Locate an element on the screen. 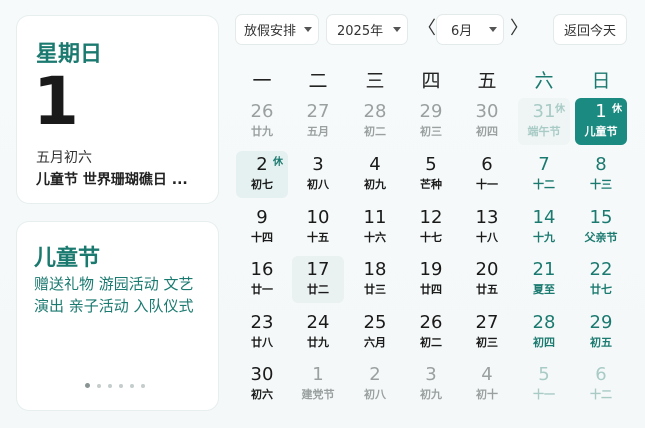 The height and width of the screenshot is (428, 645). day-lunar-label: 初四 is located at coordinates (544, 342).